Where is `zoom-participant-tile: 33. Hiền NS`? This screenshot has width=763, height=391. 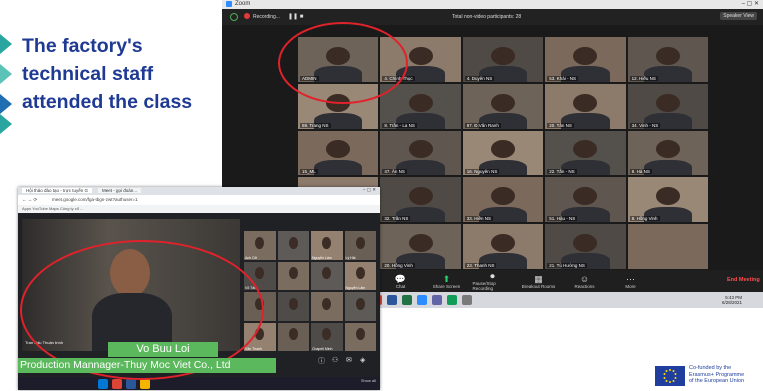
zoom-participant-tile: 33. Hiền NS is located at coordinates (503, 200).